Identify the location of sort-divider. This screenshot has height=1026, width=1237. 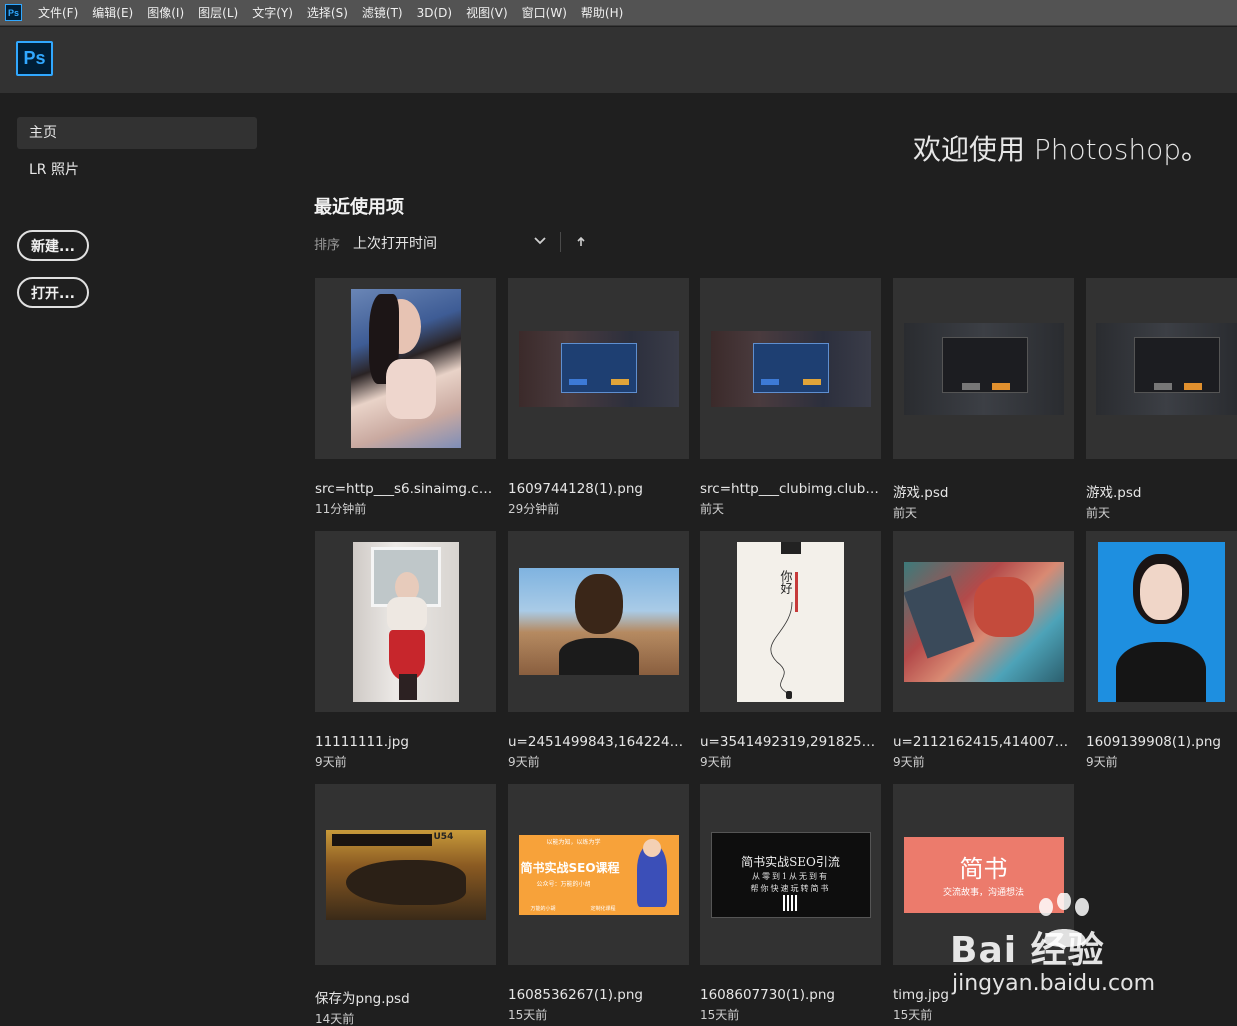
(560, 242).